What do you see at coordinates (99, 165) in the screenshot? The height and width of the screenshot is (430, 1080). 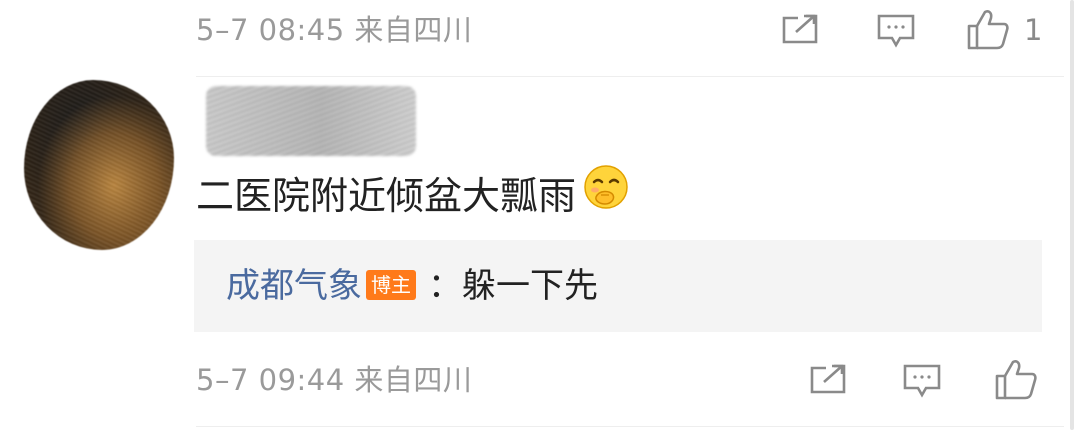 I see `avatar` at bounding box center [99, 165].